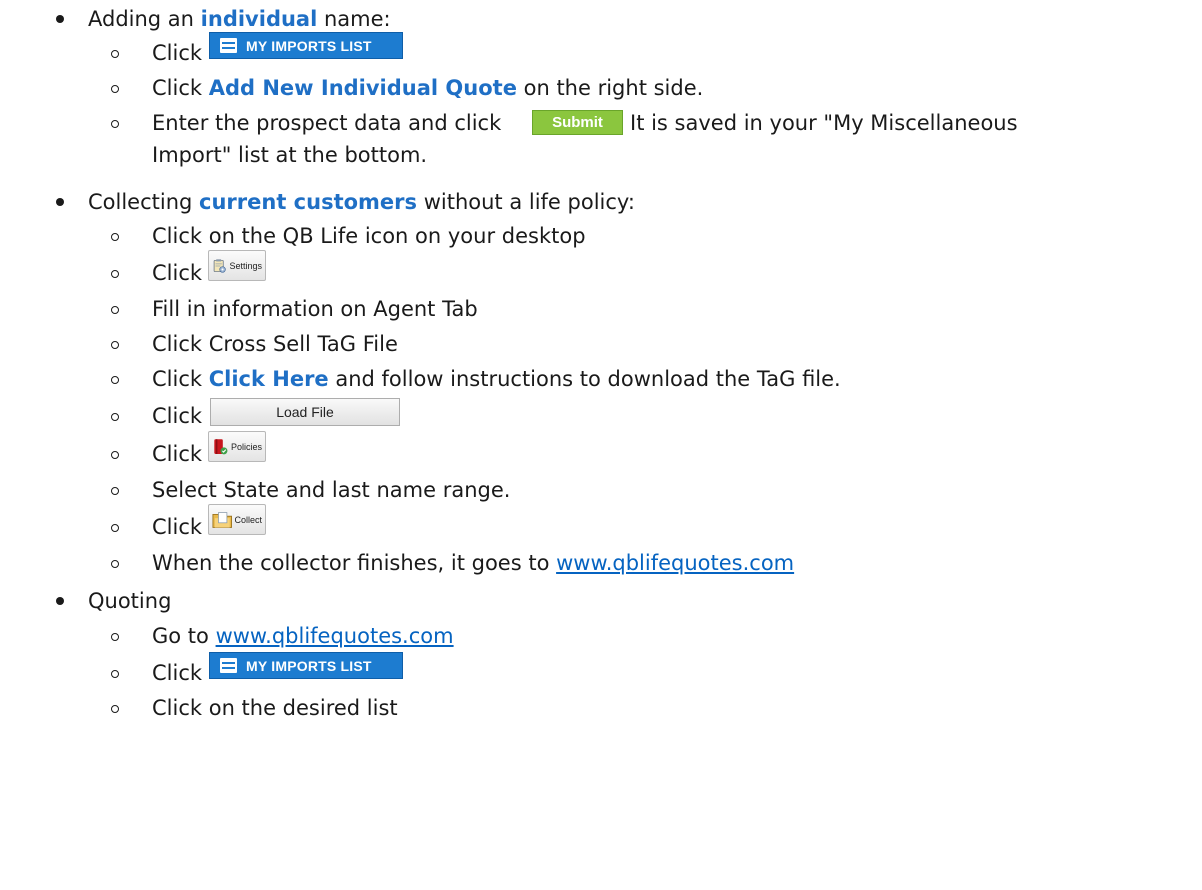 The height and width of the screenshot is (890, 1202). I want to click on step-text: Go to www.qblifequotes.com, so click(303, 636).